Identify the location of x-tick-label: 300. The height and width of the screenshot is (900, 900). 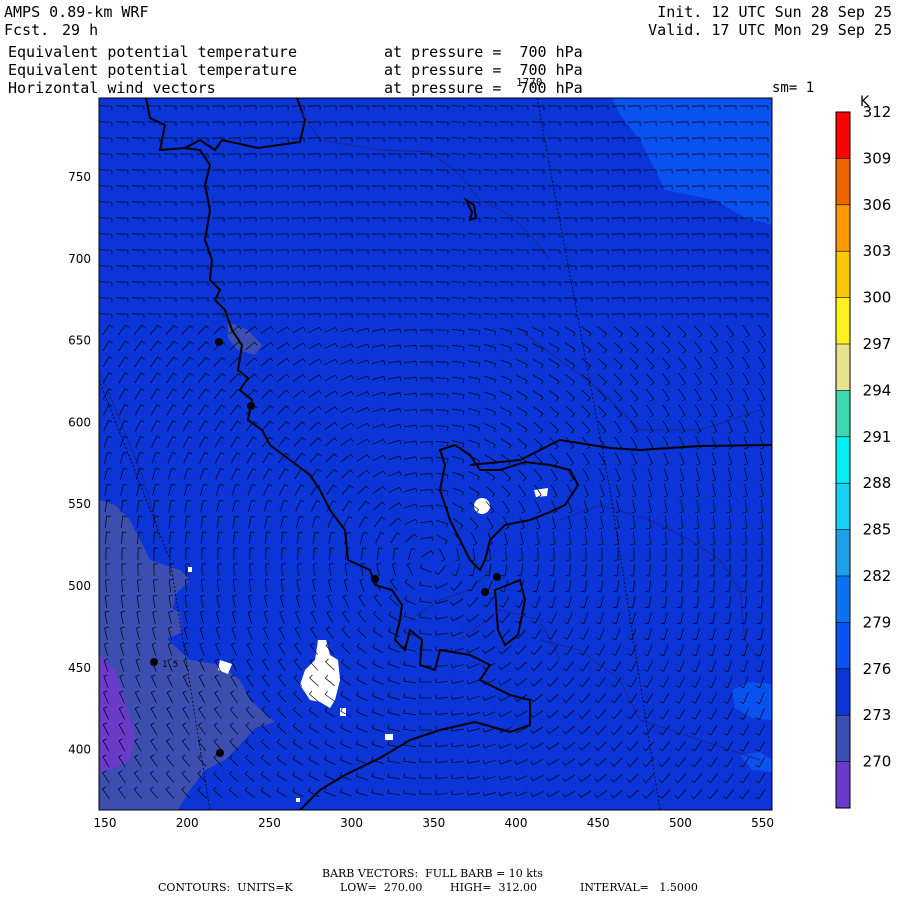
(351, 823).